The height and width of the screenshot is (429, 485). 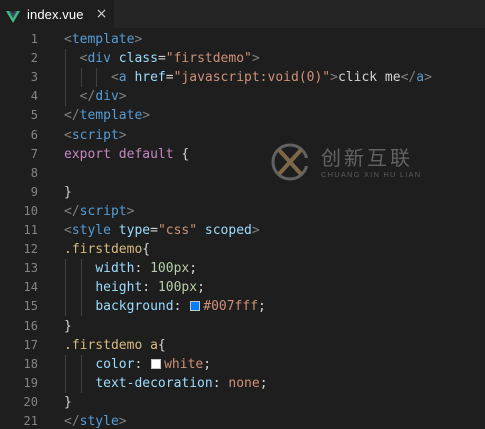 I want to click on close-icon: ×, so click(x=102, y=14).